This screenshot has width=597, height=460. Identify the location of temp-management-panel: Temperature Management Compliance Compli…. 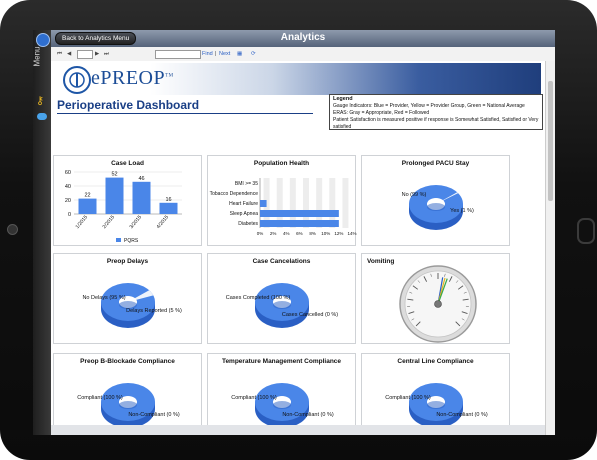
(281, 394).